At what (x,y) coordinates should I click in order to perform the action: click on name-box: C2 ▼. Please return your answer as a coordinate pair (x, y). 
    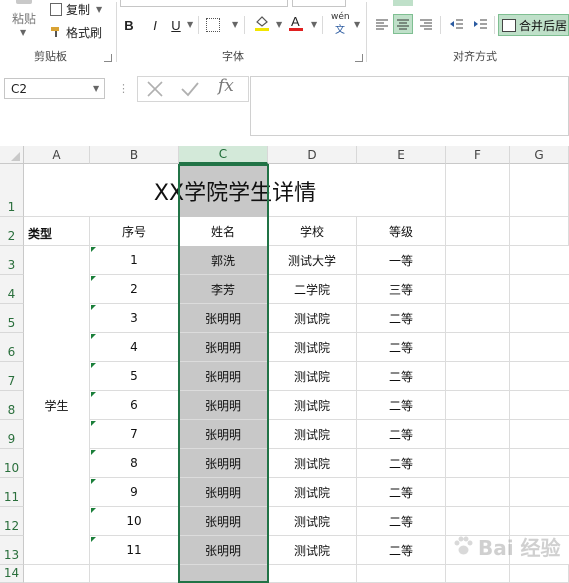
    Looking at the image, I should click on (54, 88).